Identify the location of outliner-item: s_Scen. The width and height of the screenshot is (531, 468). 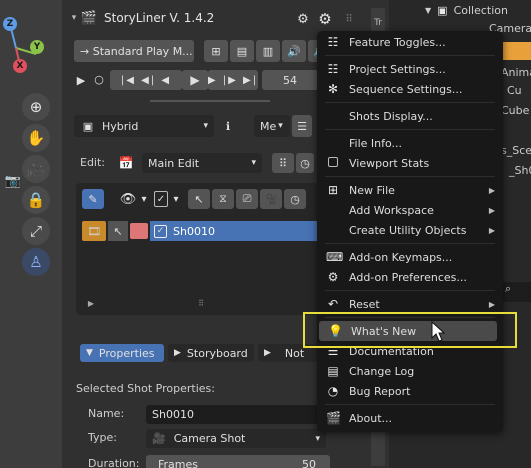
(516, 150).